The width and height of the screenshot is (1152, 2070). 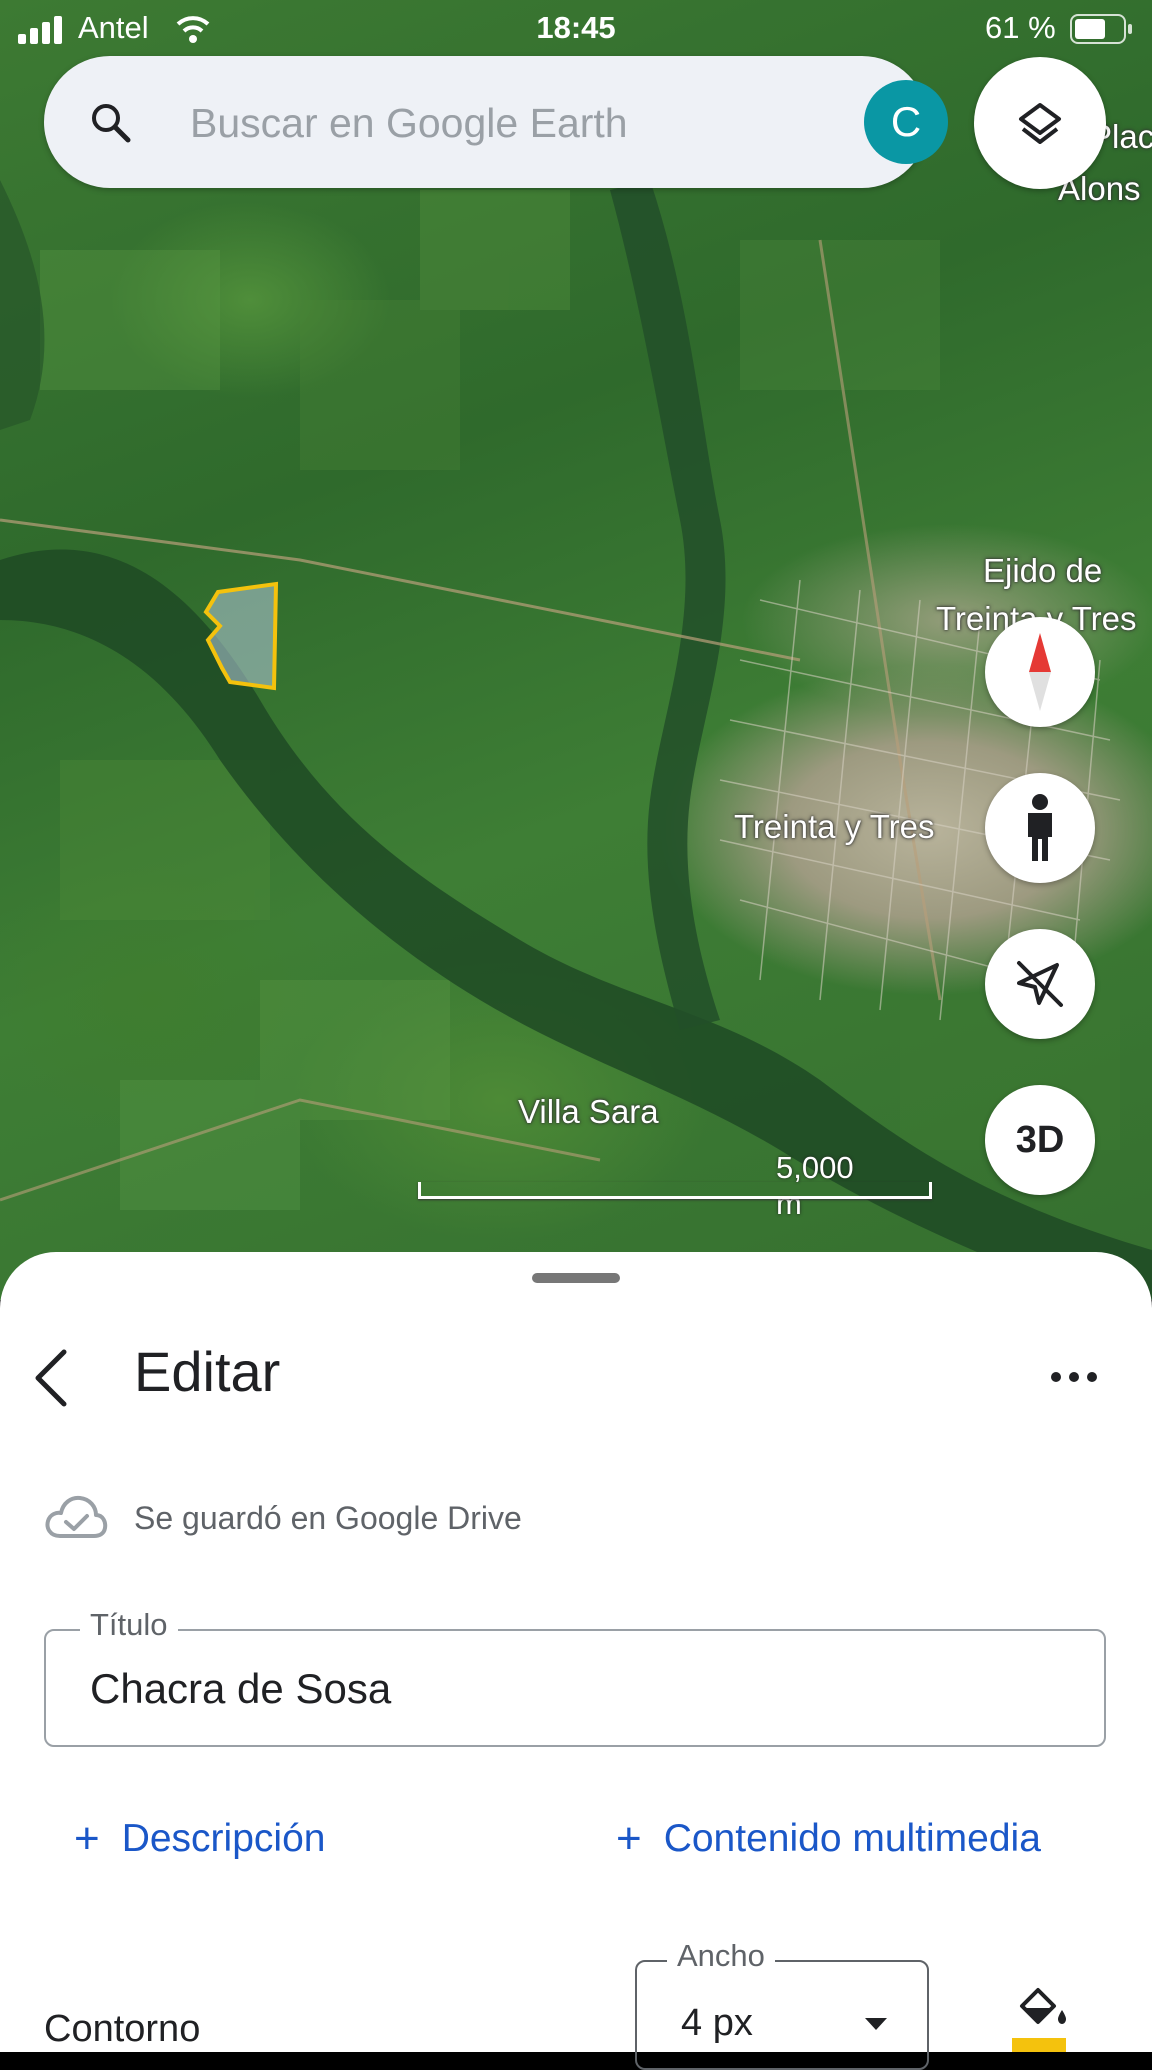 I want to click on location-off-icon, so click(x=1040, y=984).